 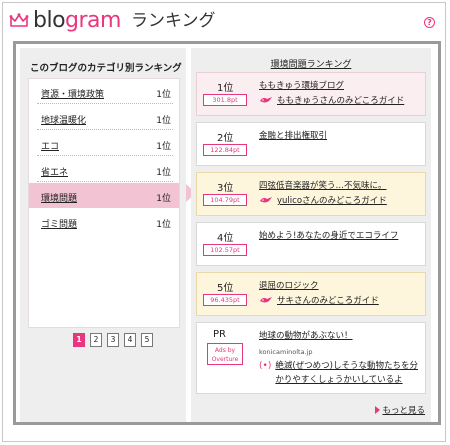 I want to click on entry-rank: 4位, so click(x=225, y=238).